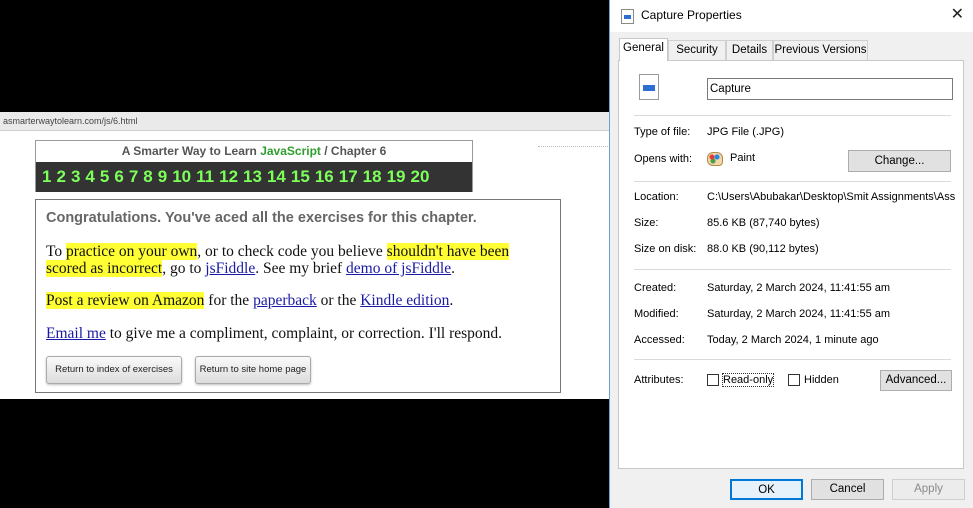 The width and height of the screenshot is (973, 508). What do you see at coordinates (749, 50) in the screenshot?
I see `tab-details: Details` at bounding box center [749, 50].